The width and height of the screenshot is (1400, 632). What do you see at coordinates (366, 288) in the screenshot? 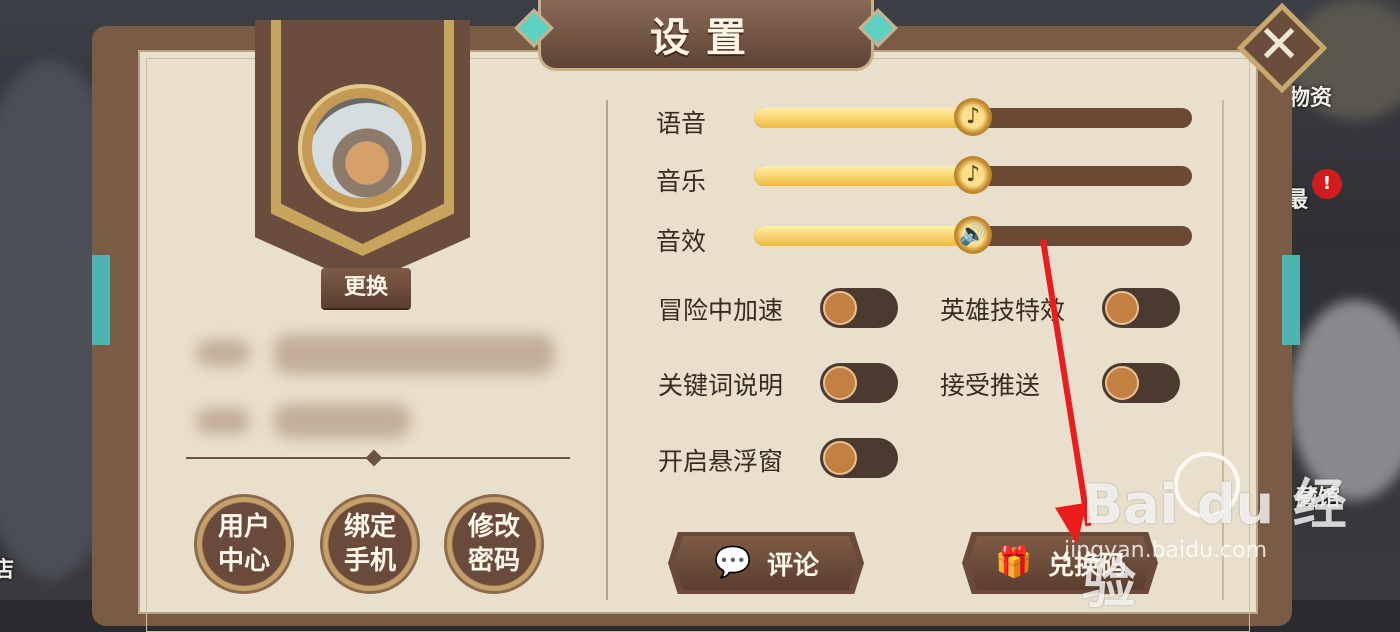
I see `change-avatar-button: 更换` at bounding box center [366, 288].